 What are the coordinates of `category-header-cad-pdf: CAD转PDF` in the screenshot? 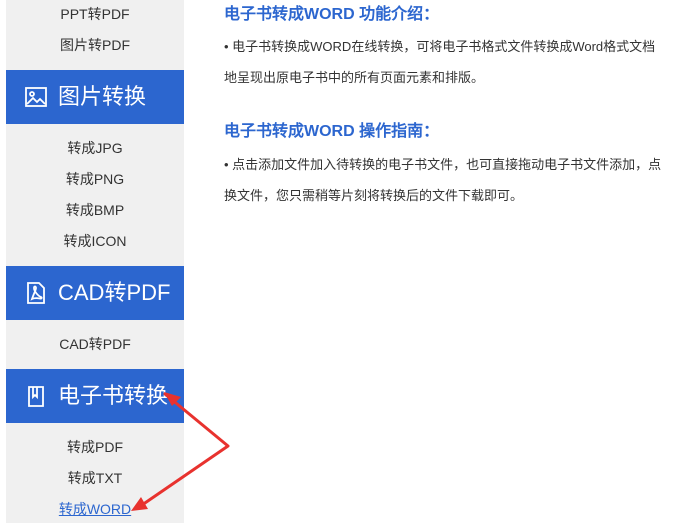 It's located at (95, 293).